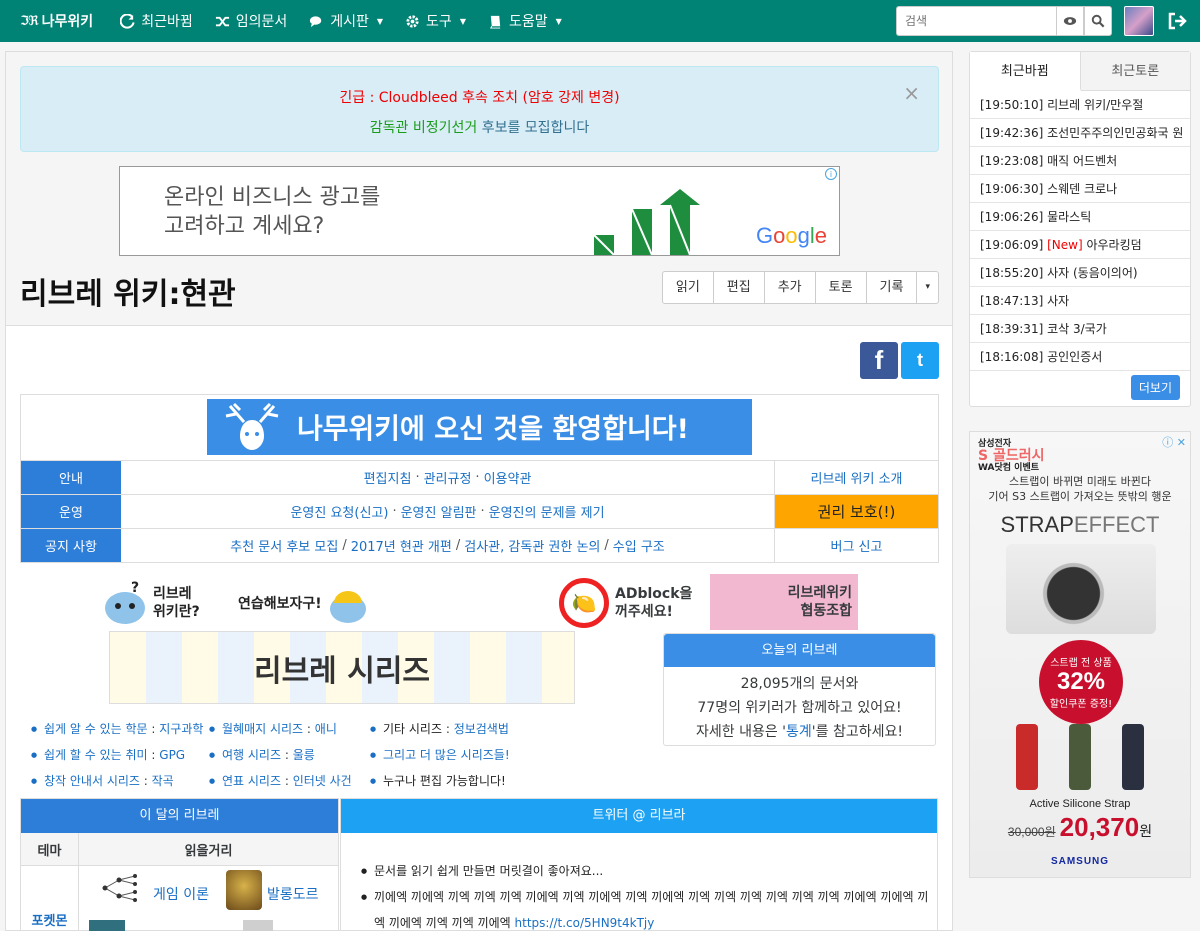  What do you see at coordinates (244, 890) in the screenshot?
I see `ballon-dor-image` at bounding box center [244, 890].